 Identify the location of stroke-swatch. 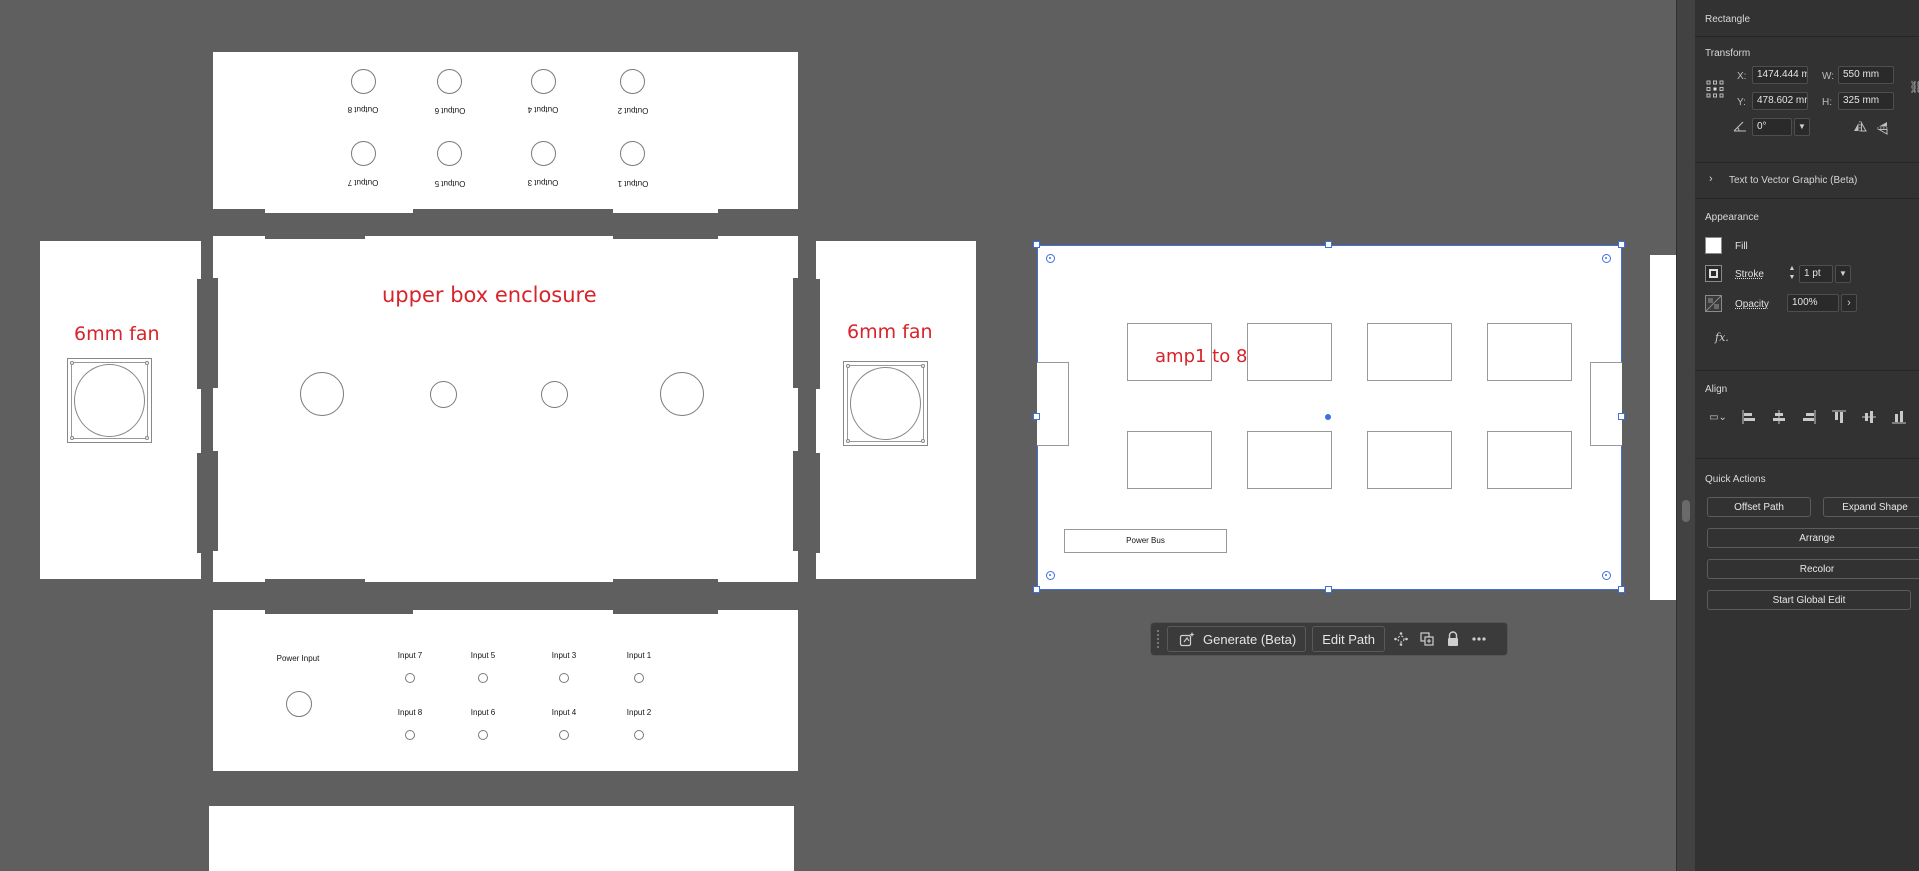
(1713, 273).